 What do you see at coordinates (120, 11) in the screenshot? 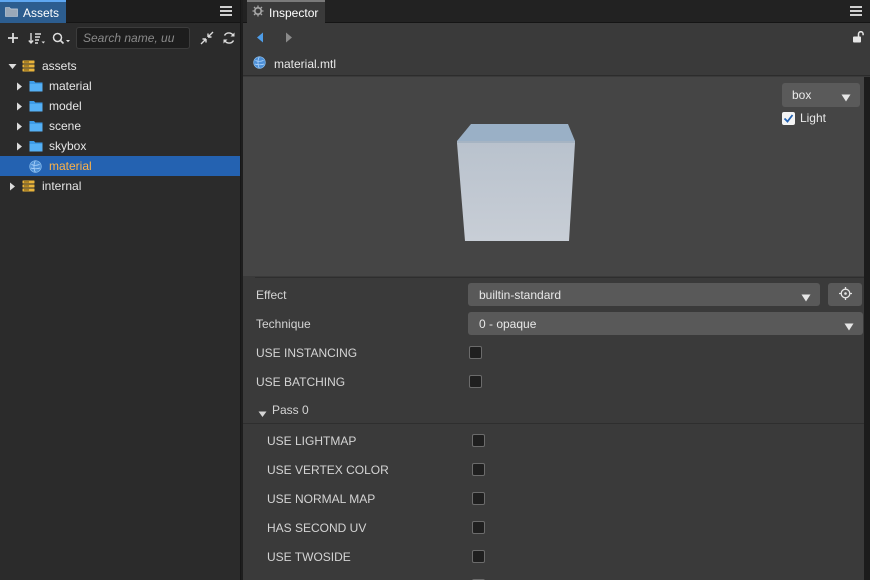
I see `assets-tabbar: Assets` at bounding box center [120, 11].